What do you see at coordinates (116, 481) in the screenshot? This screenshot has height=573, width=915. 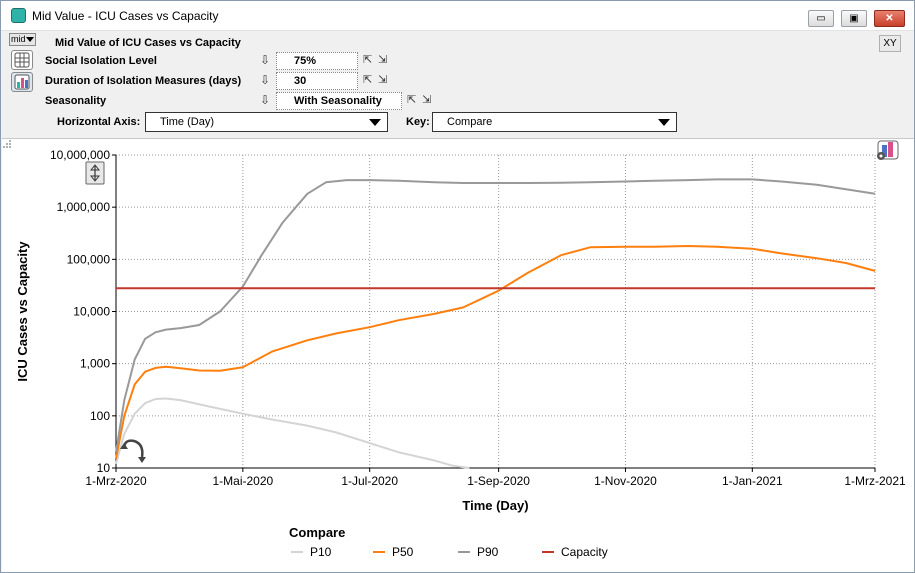 I see `x-tick-label: 1-Mrz-2020` at bounding box center [116, 481].